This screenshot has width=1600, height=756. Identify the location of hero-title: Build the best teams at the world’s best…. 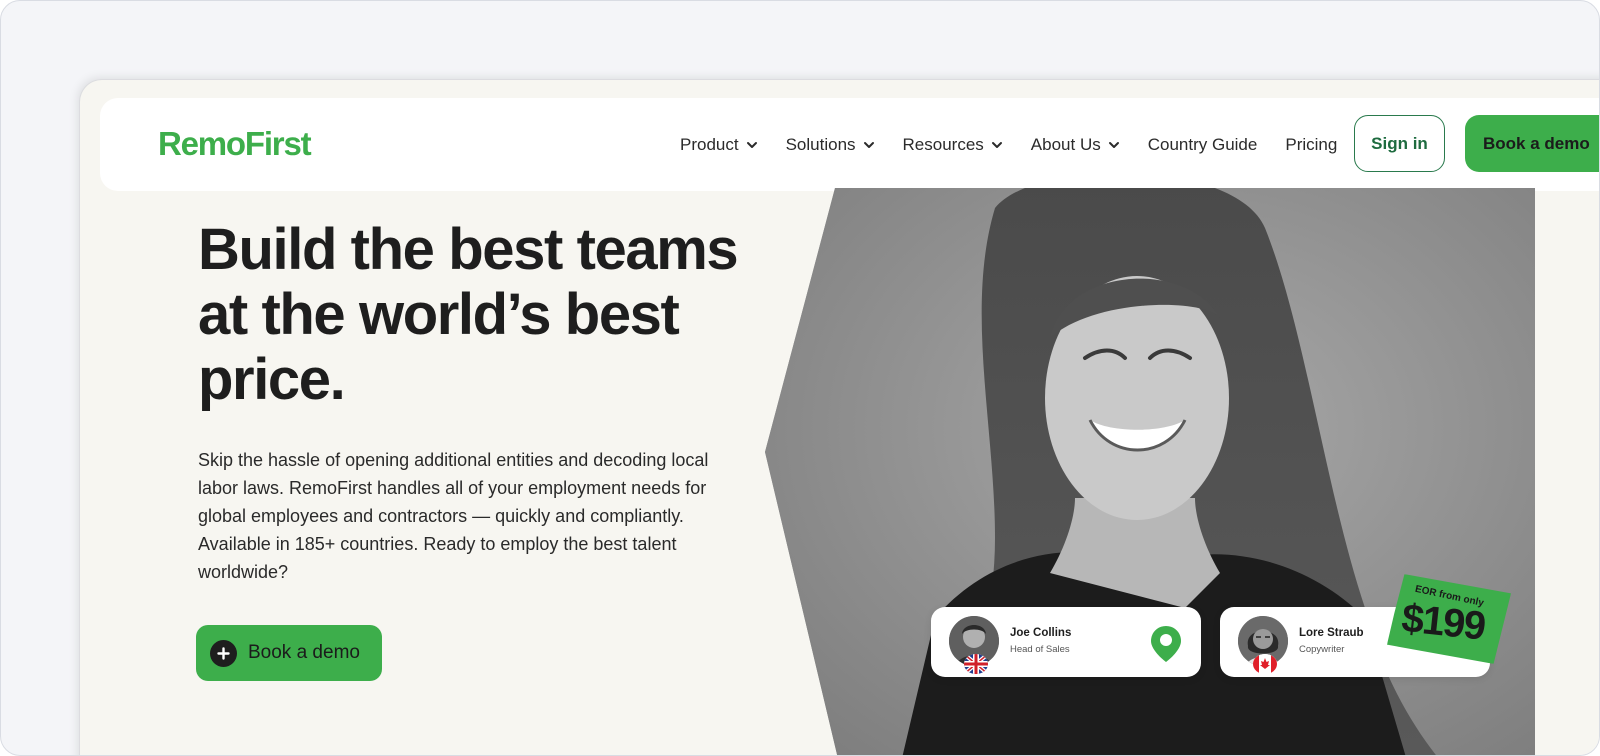
(468, 314).